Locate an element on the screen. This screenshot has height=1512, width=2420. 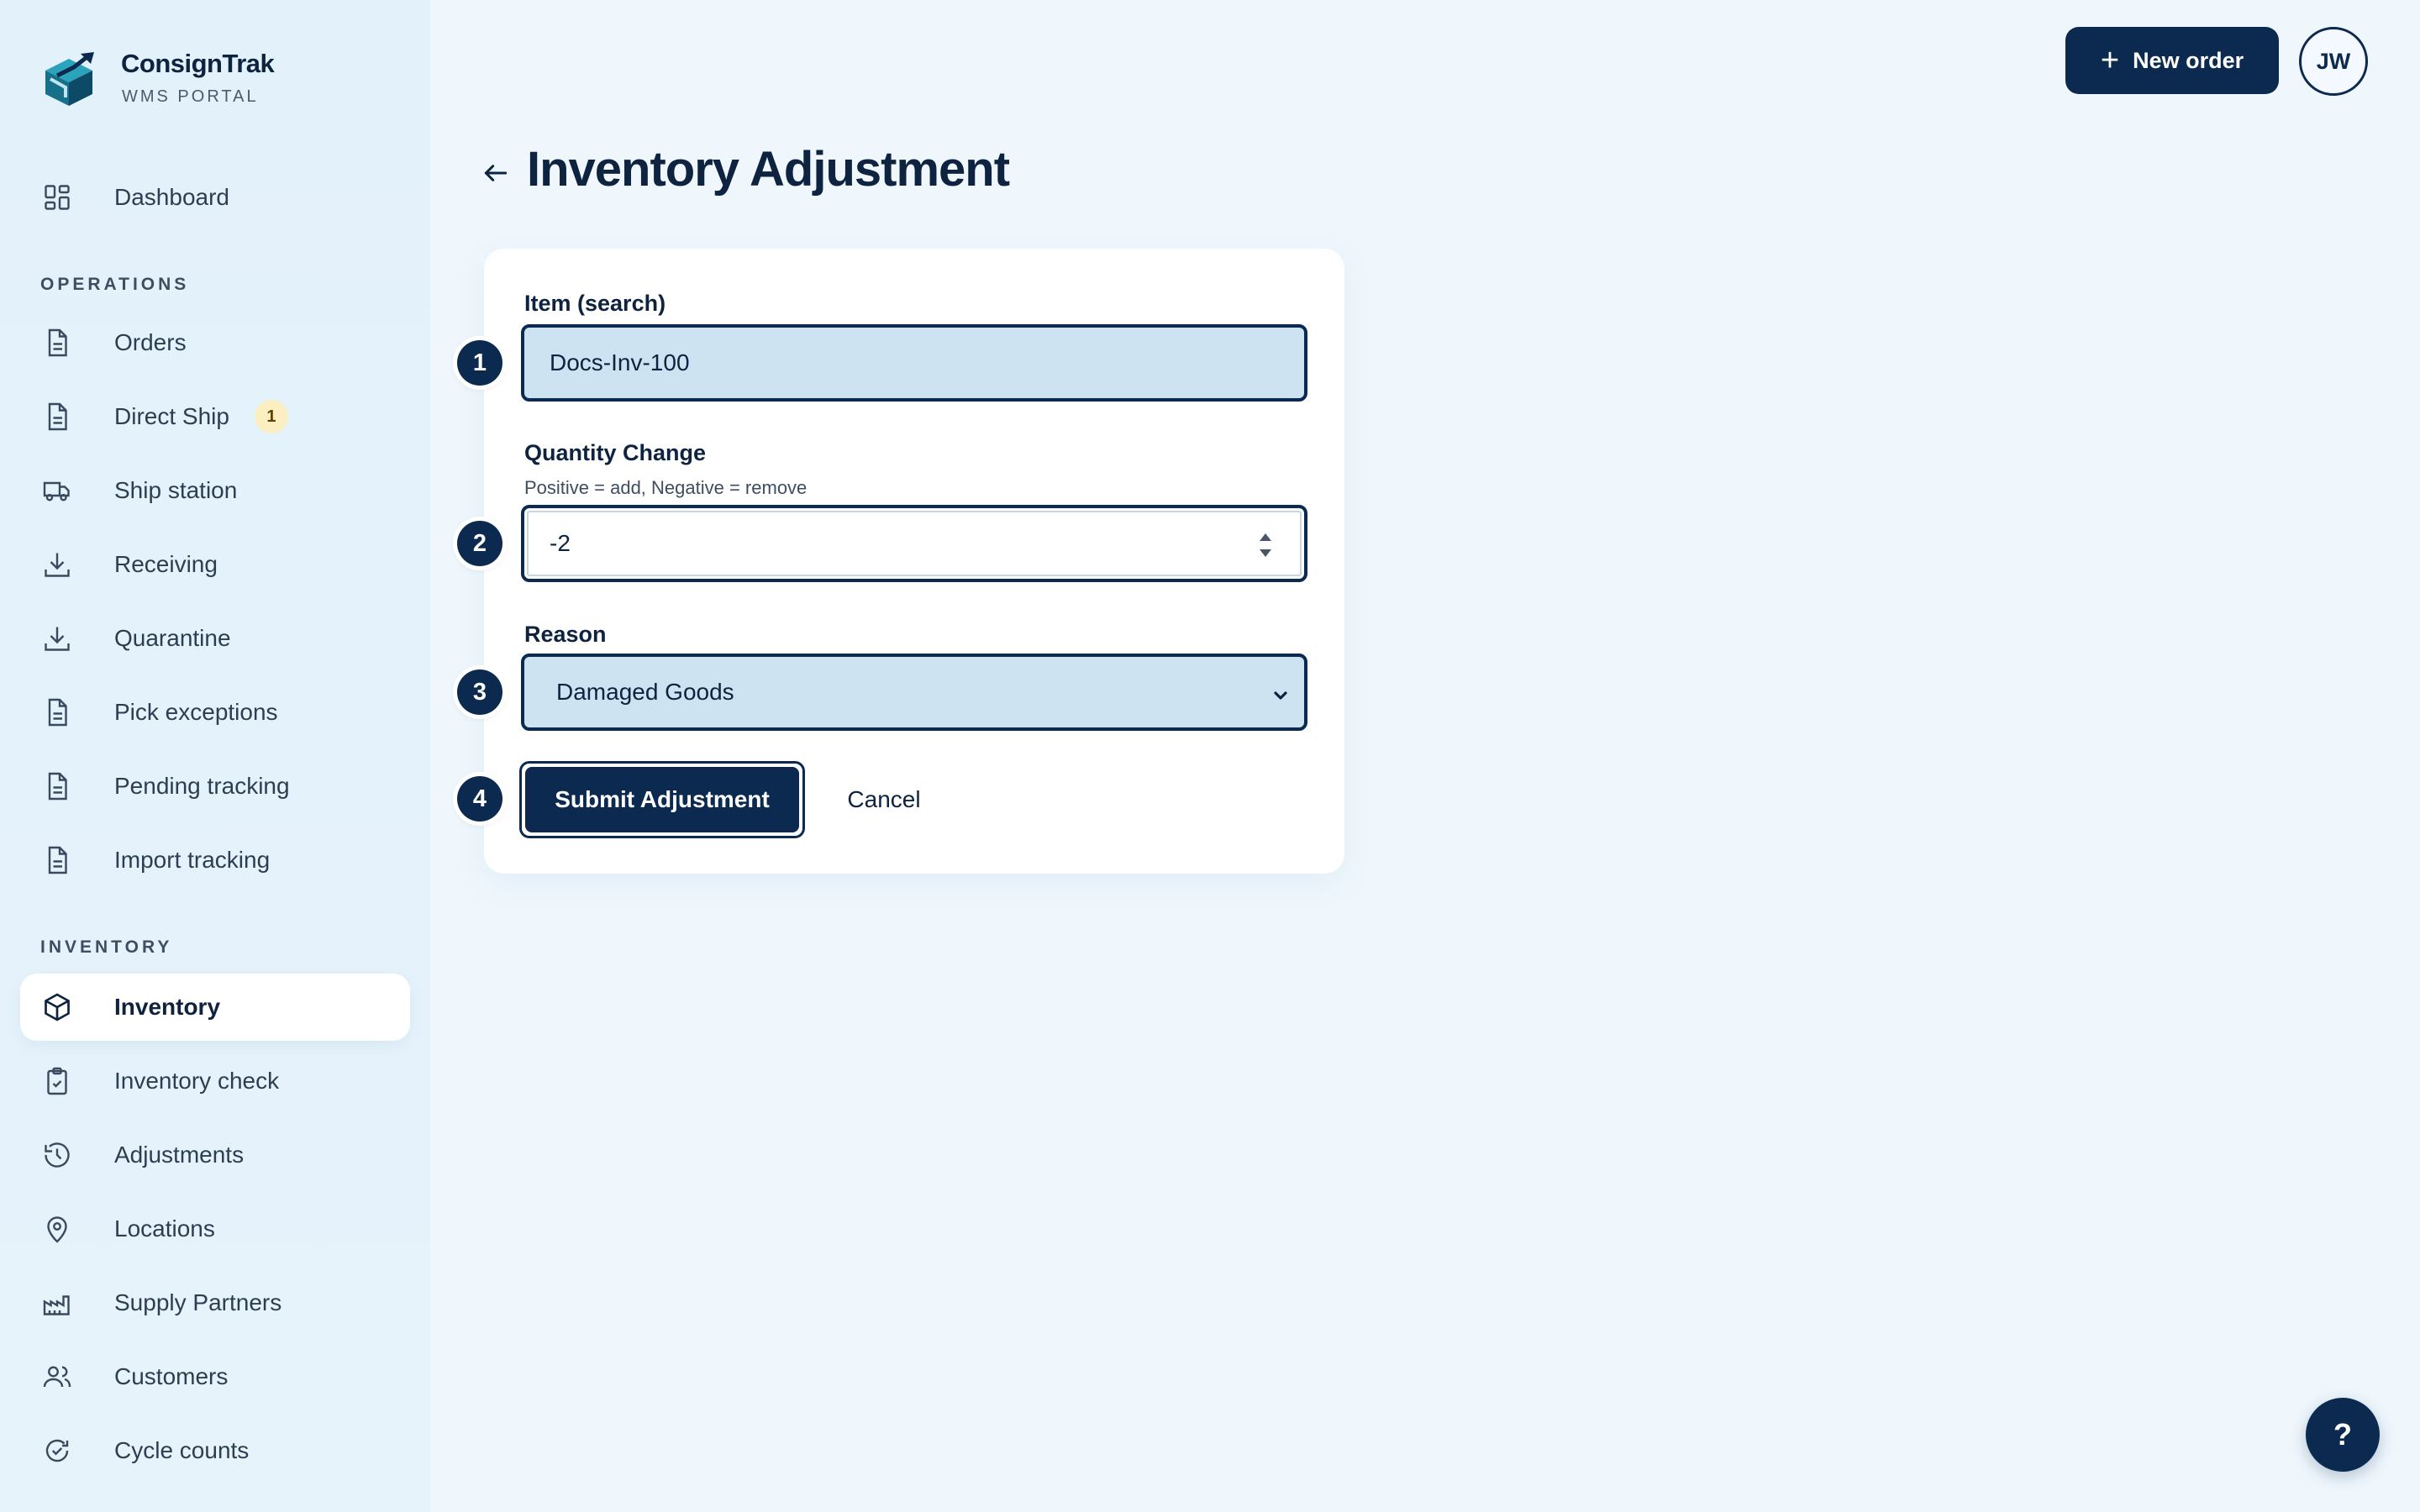
brand-subtitle: WMS PORTAL is located at coordinates (191, 96).